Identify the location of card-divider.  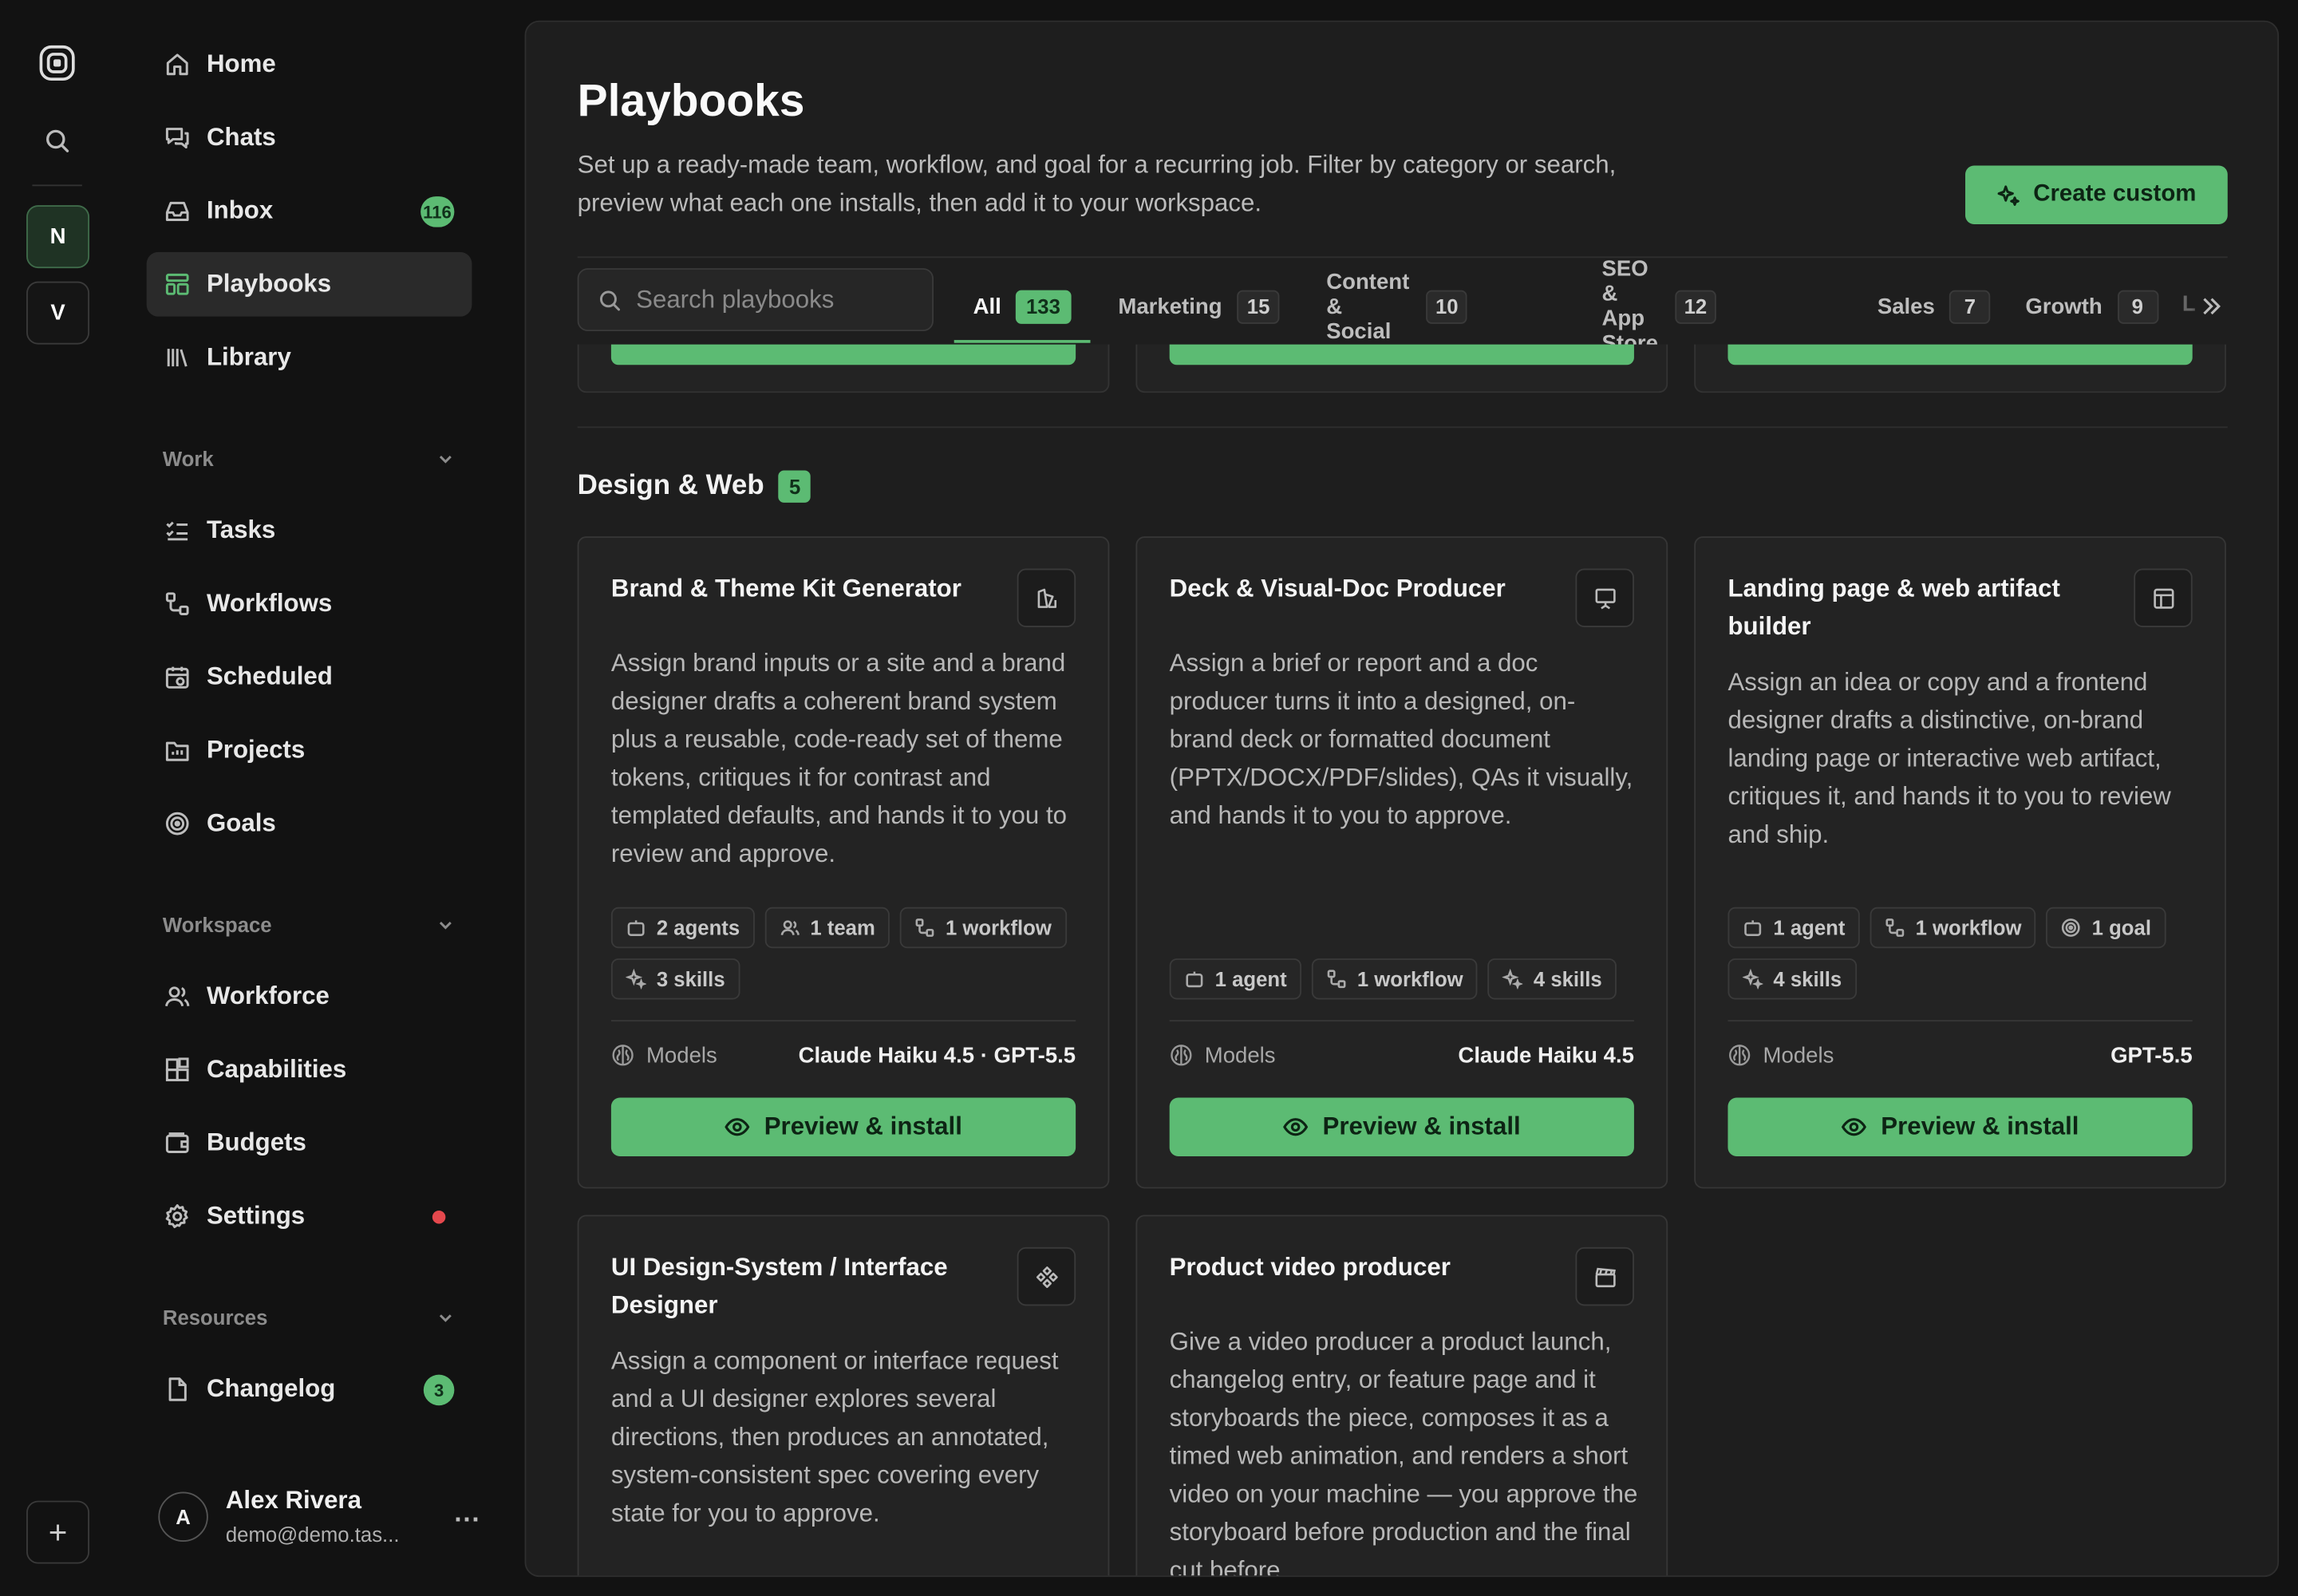
(1960, 1021).